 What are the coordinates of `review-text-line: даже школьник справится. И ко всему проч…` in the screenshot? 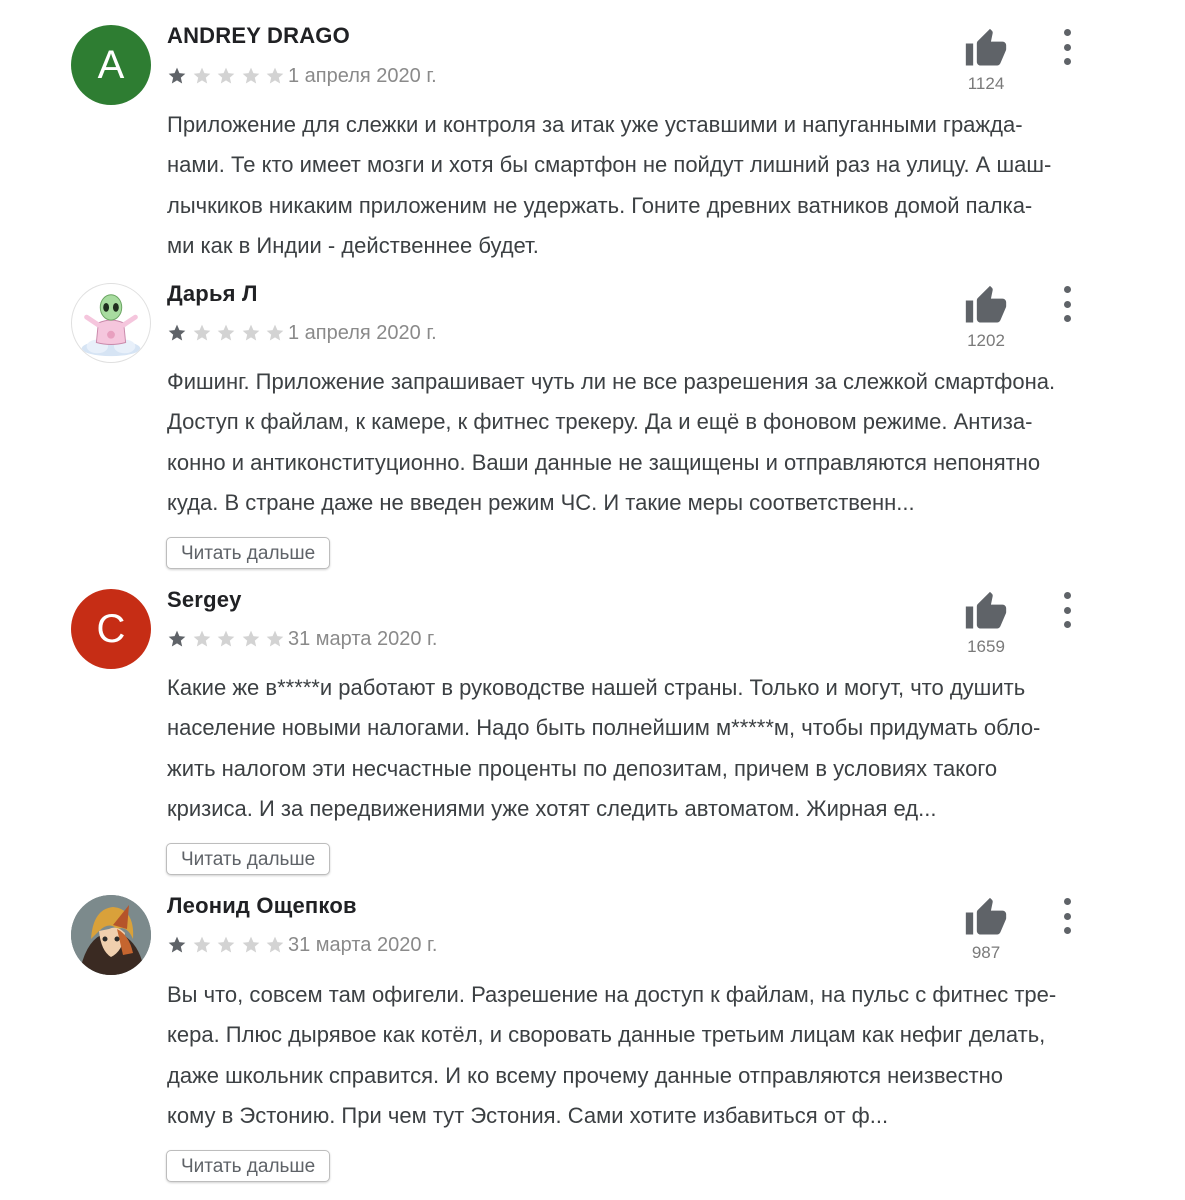 It's located at (585, 1075).